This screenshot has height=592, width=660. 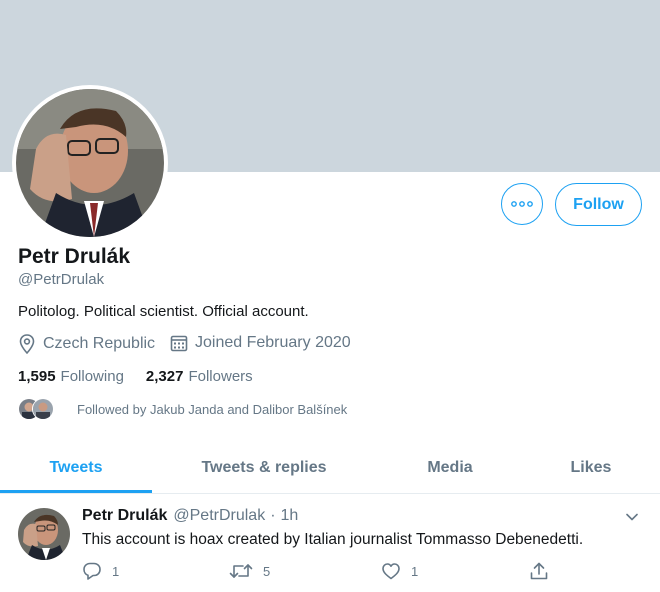 I want to click on following-count: 1,595, so click(x=37, y=376).